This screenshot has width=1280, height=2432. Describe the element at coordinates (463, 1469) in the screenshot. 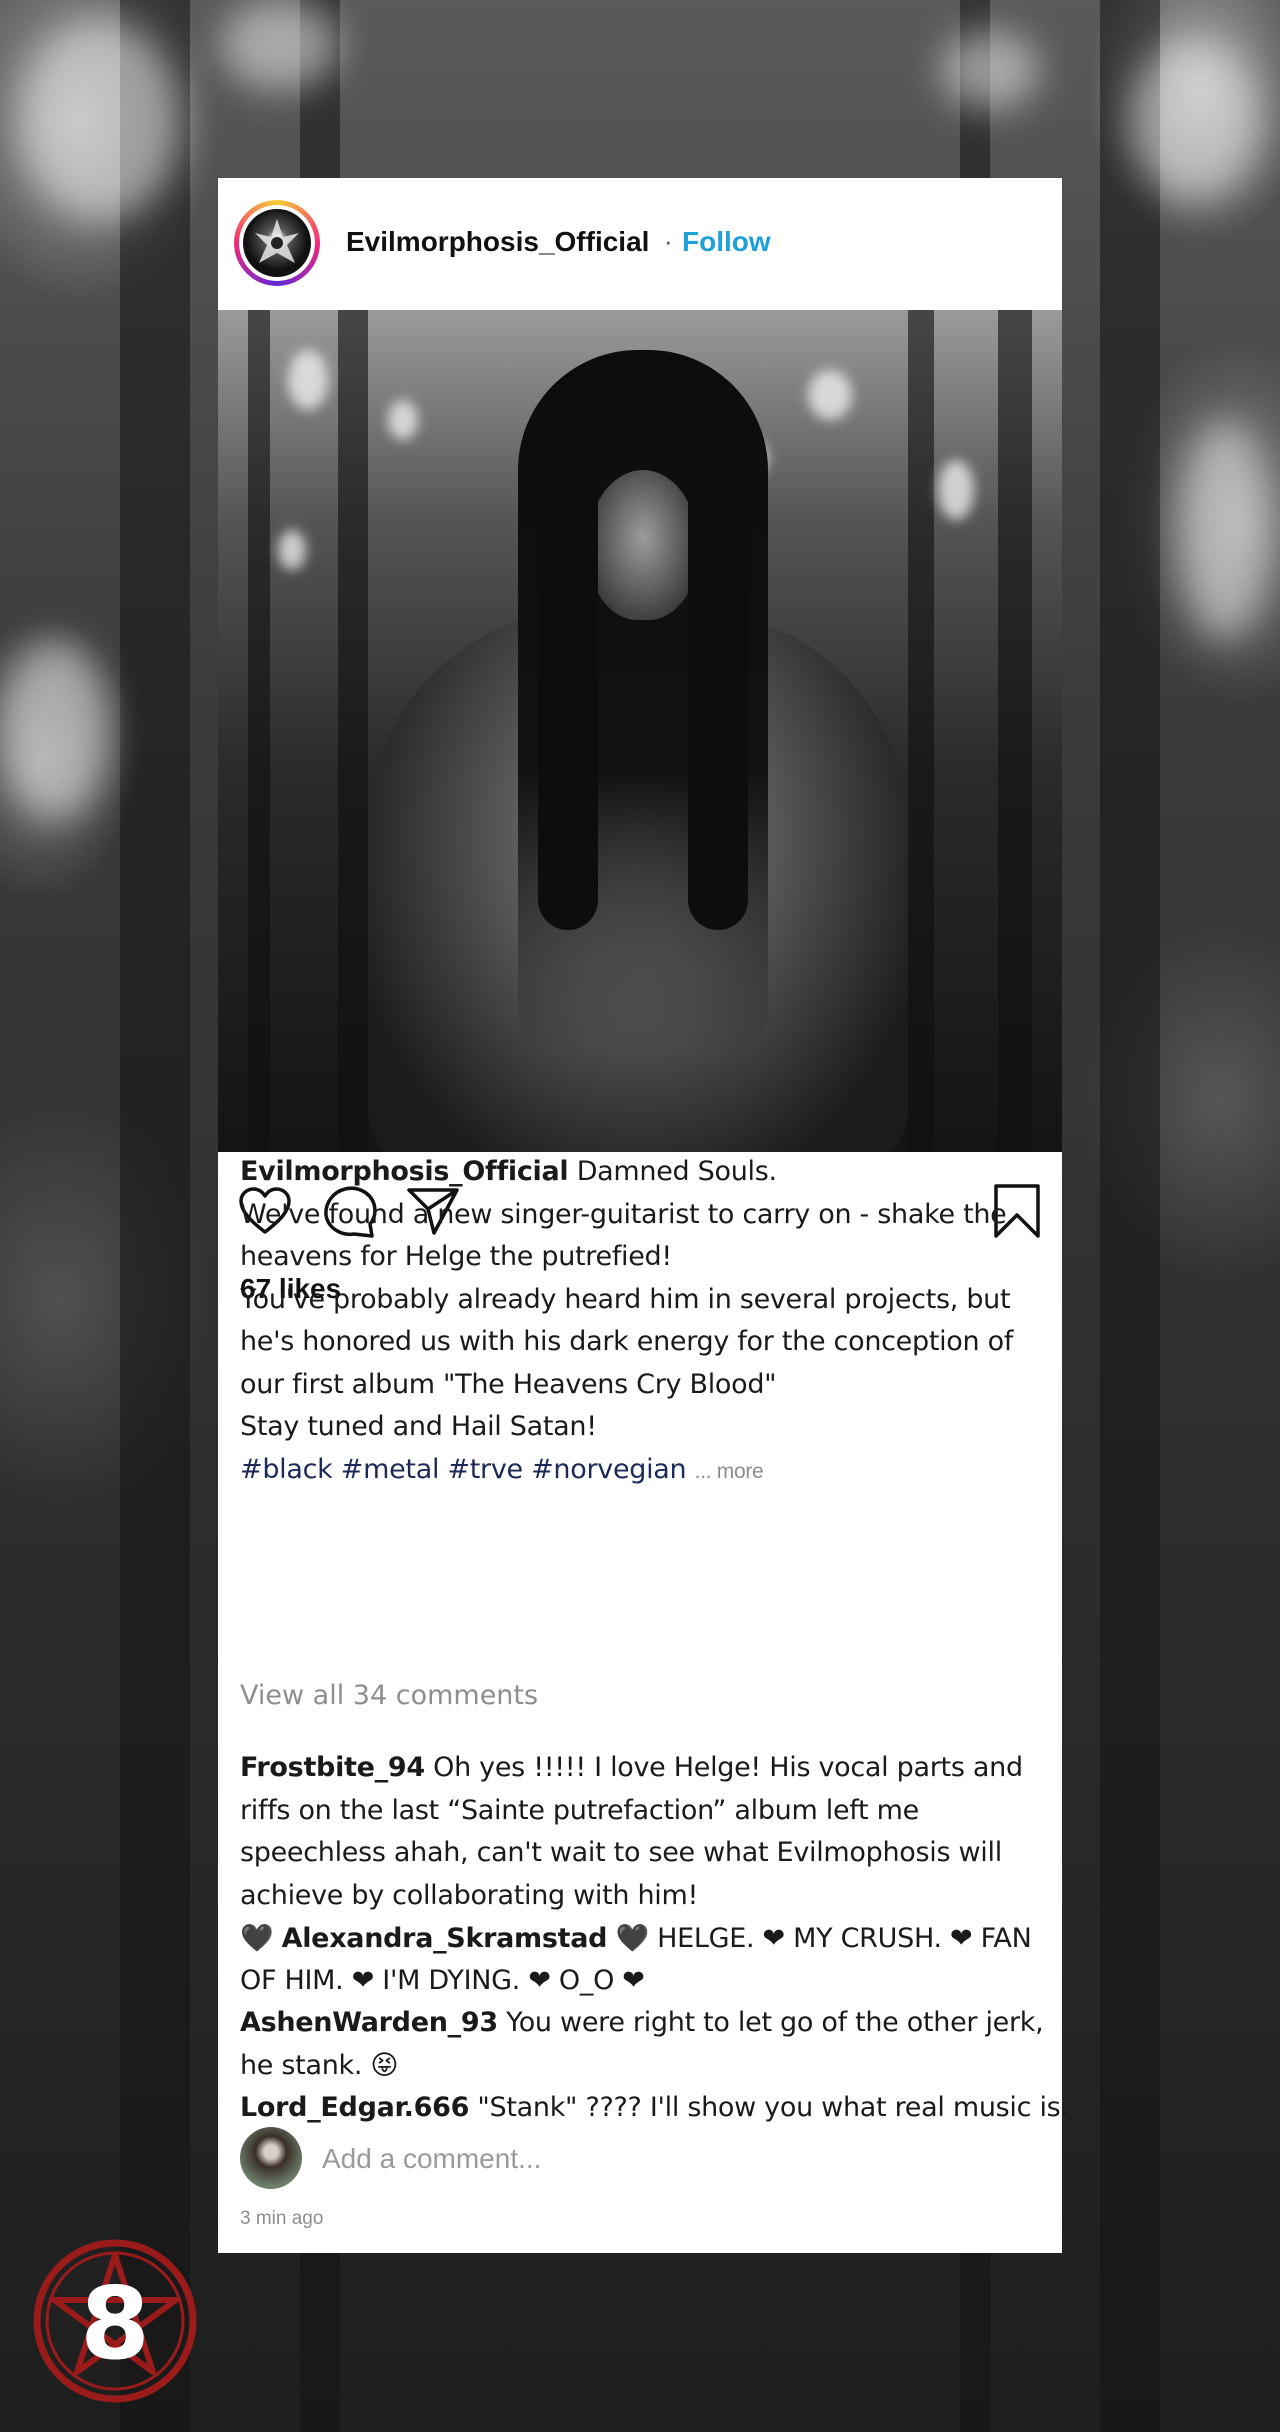

I see `hashtags: #black #metal #trve #norvegian` at that location.